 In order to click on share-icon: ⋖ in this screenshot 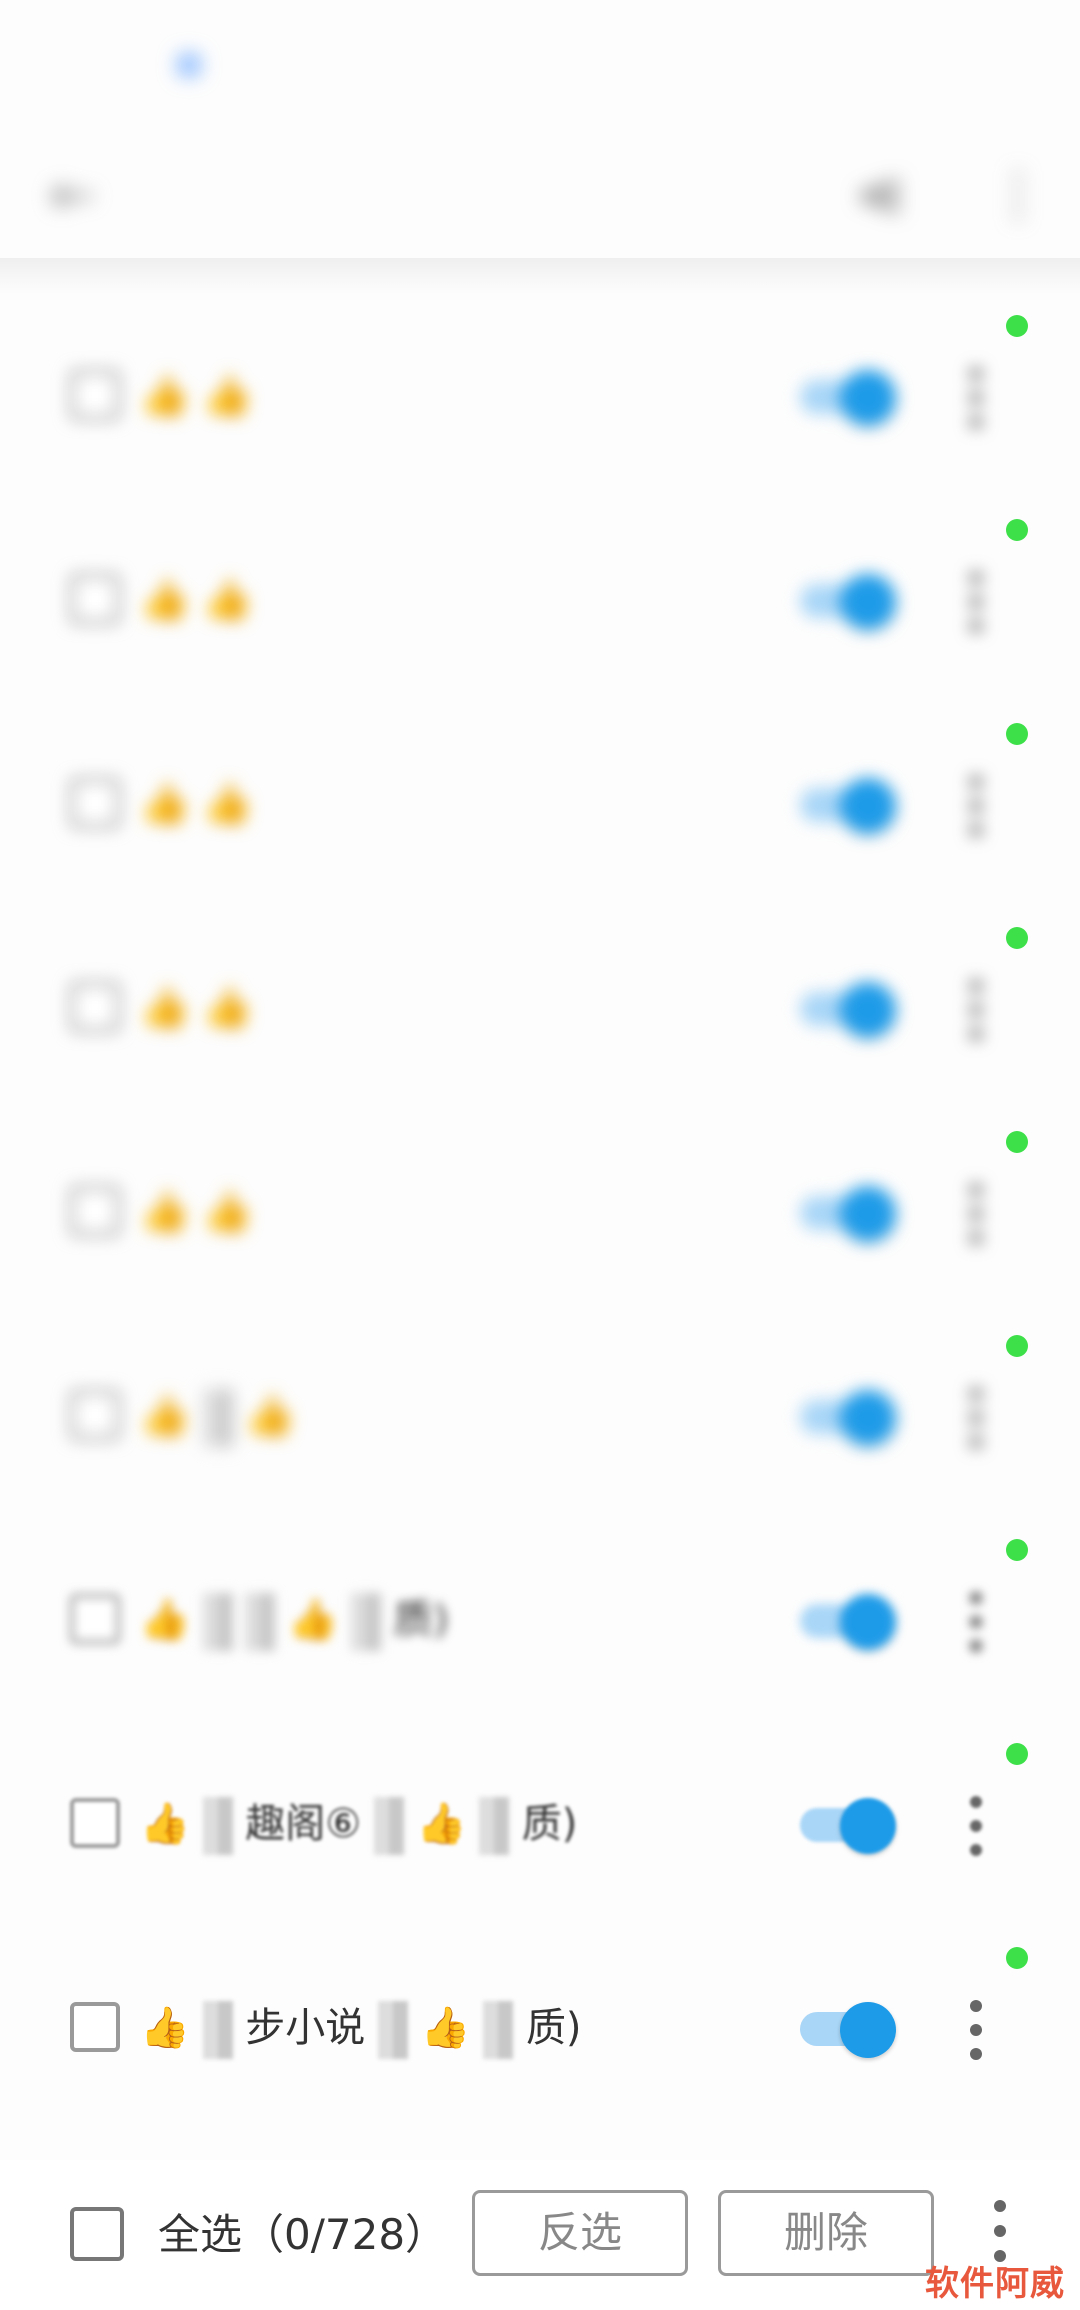, I will do `click(880, 195)`.